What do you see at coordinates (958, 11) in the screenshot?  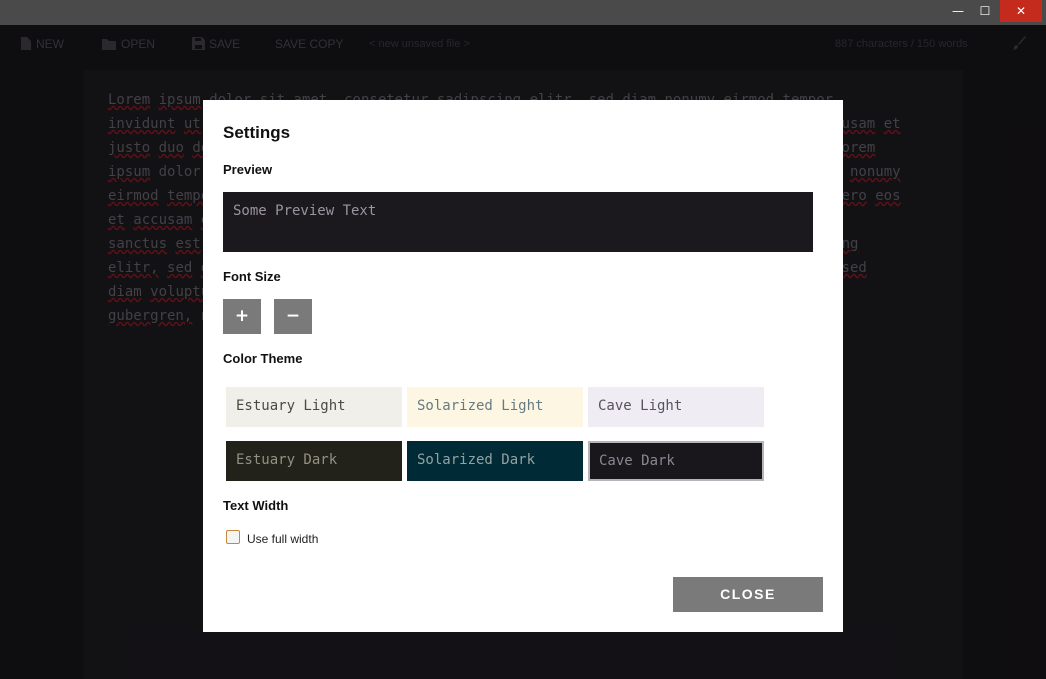 I see `minimize-button: —` at bounding box center [958, 11].